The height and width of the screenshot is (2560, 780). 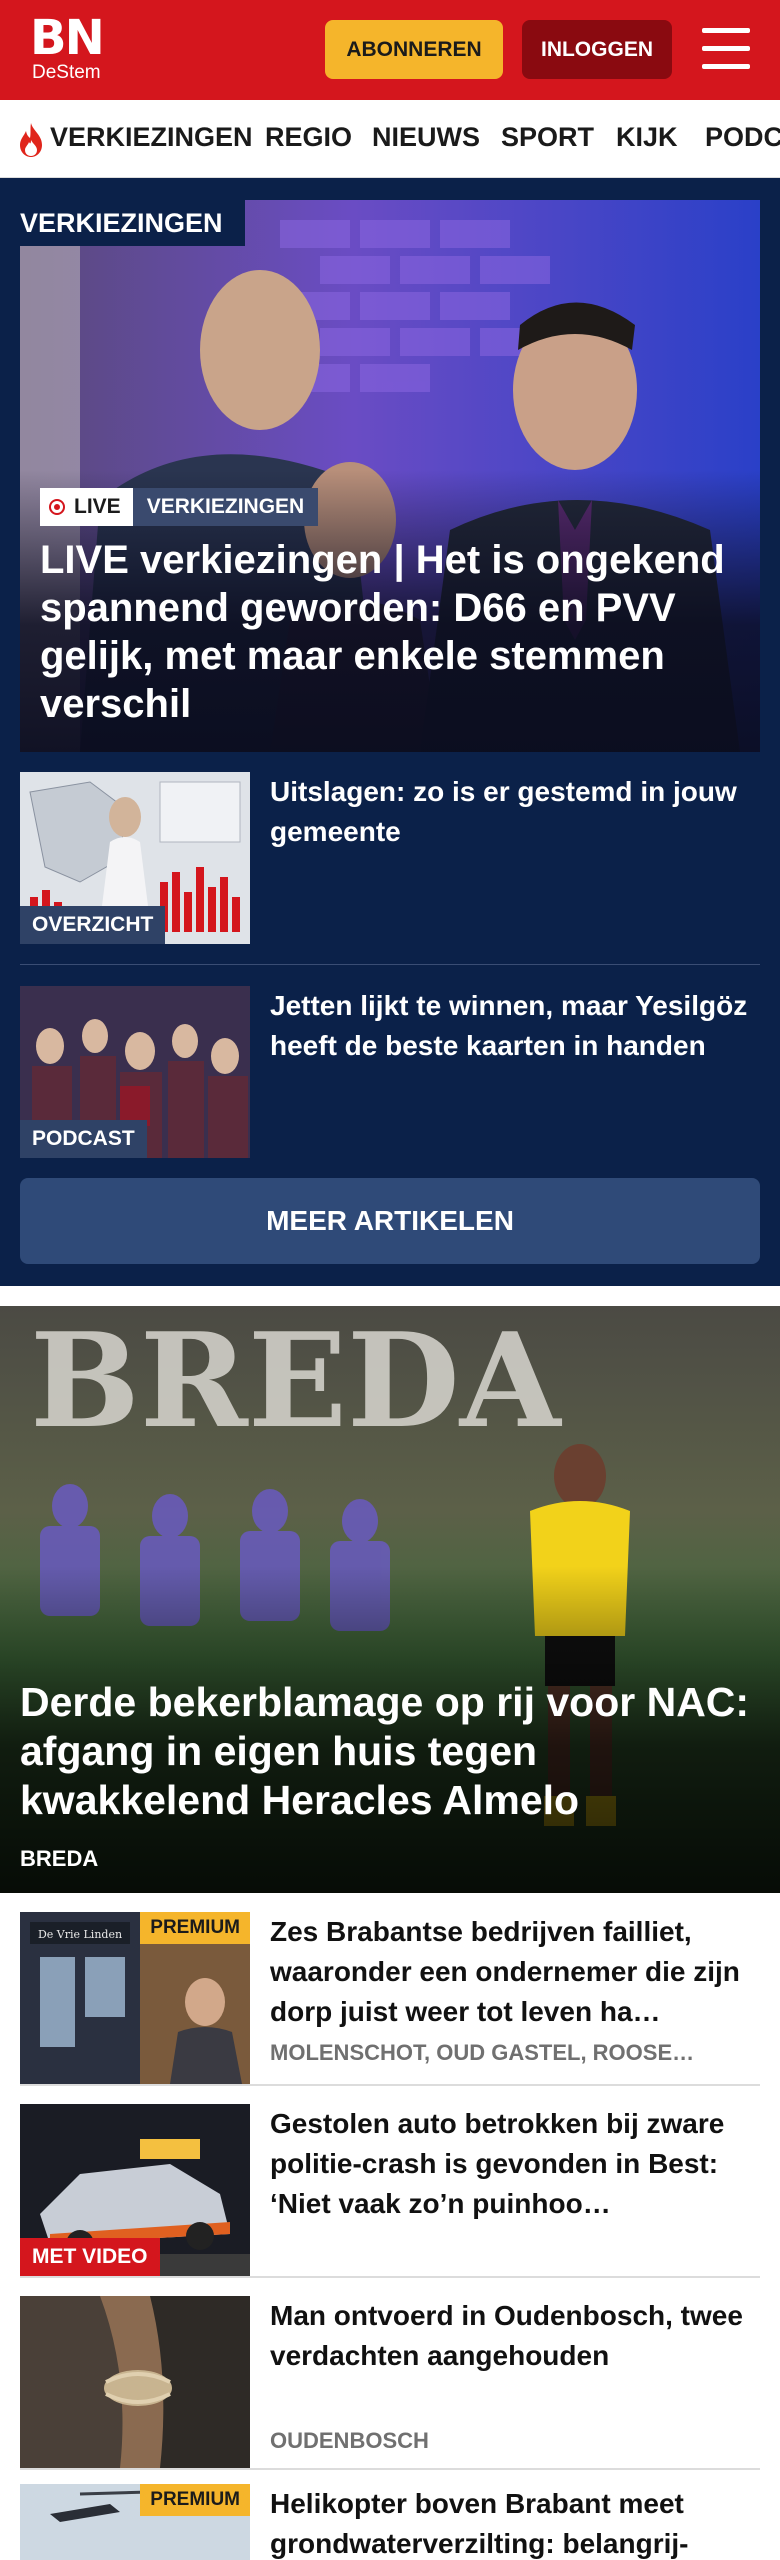 What do you see at coordinates (225, 507) in the screenshot?
I see `category-badge: VERKIEZINGEN` at bounding box center [225, 507].